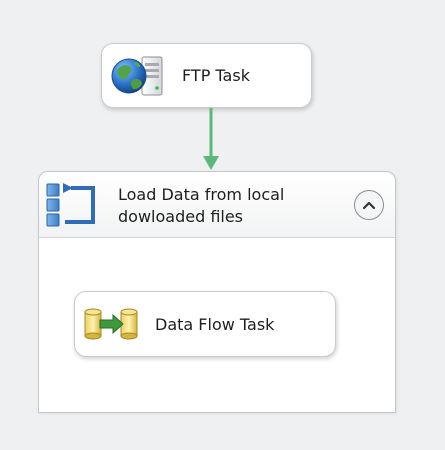  Describe the element at coordinates (215, 324) in the screenshot. I see `data-flow-task-label: Data Flow Task` at that location.